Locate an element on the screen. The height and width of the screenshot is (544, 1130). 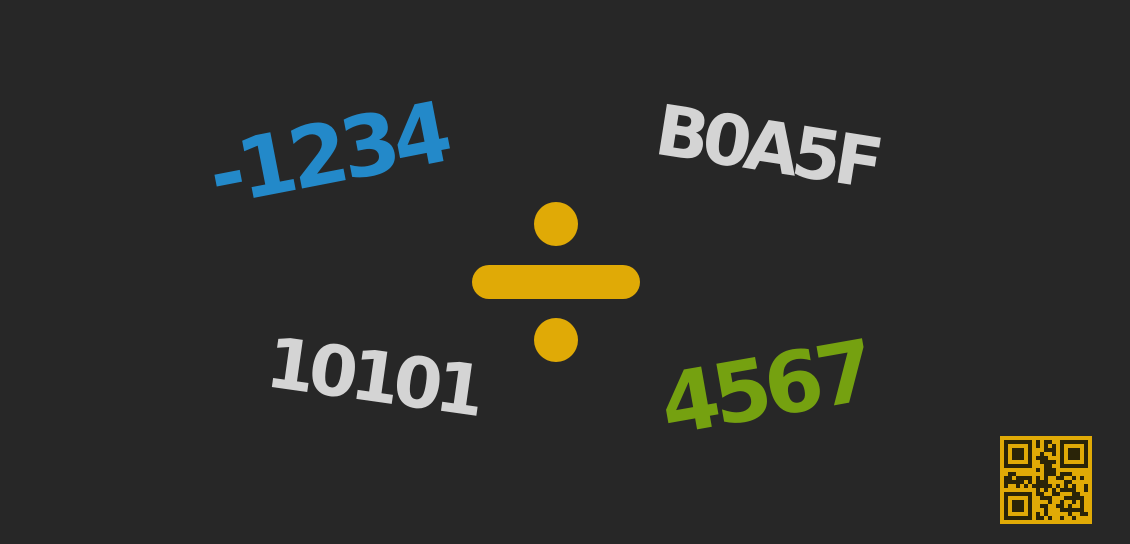
division-sign-icon is located at coordinates (556, 282).